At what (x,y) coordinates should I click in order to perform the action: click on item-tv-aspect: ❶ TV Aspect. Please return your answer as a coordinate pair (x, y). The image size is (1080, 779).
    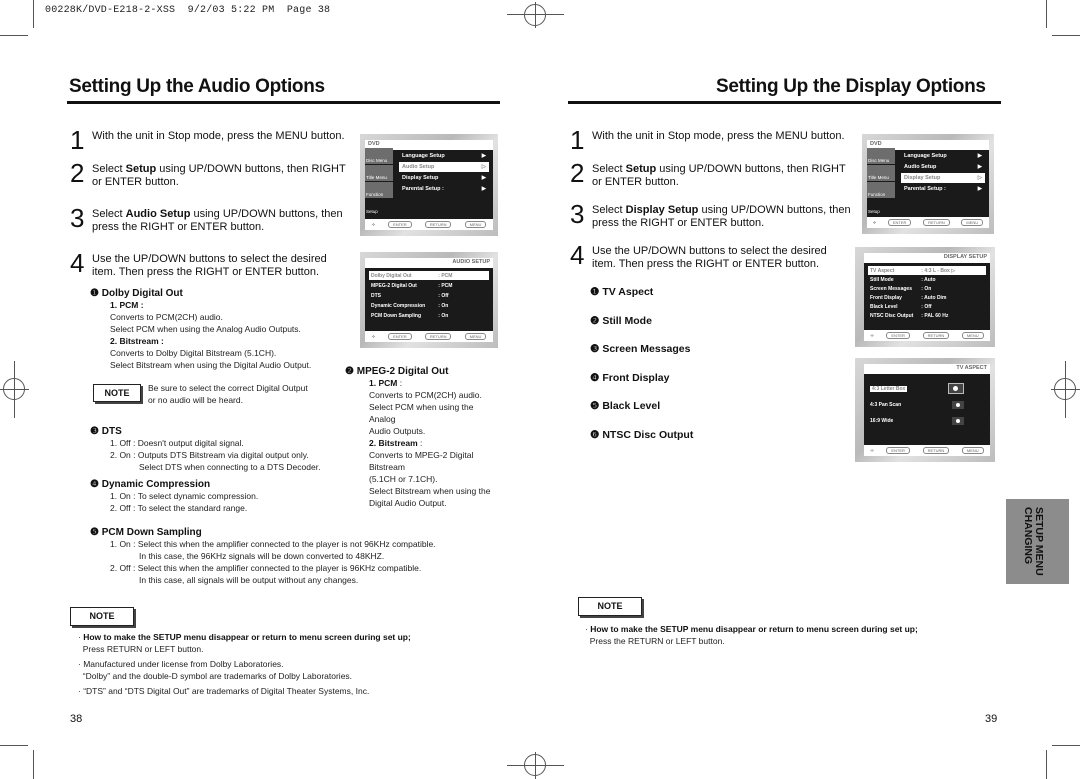
    Looking at the image, I should click on (622, 292).